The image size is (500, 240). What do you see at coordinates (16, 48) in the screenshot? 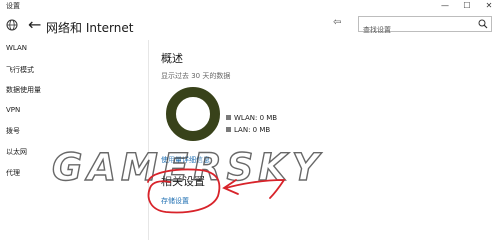
I see `sidebar-item-wlan: WLAN` at bounding box center [16, 48].